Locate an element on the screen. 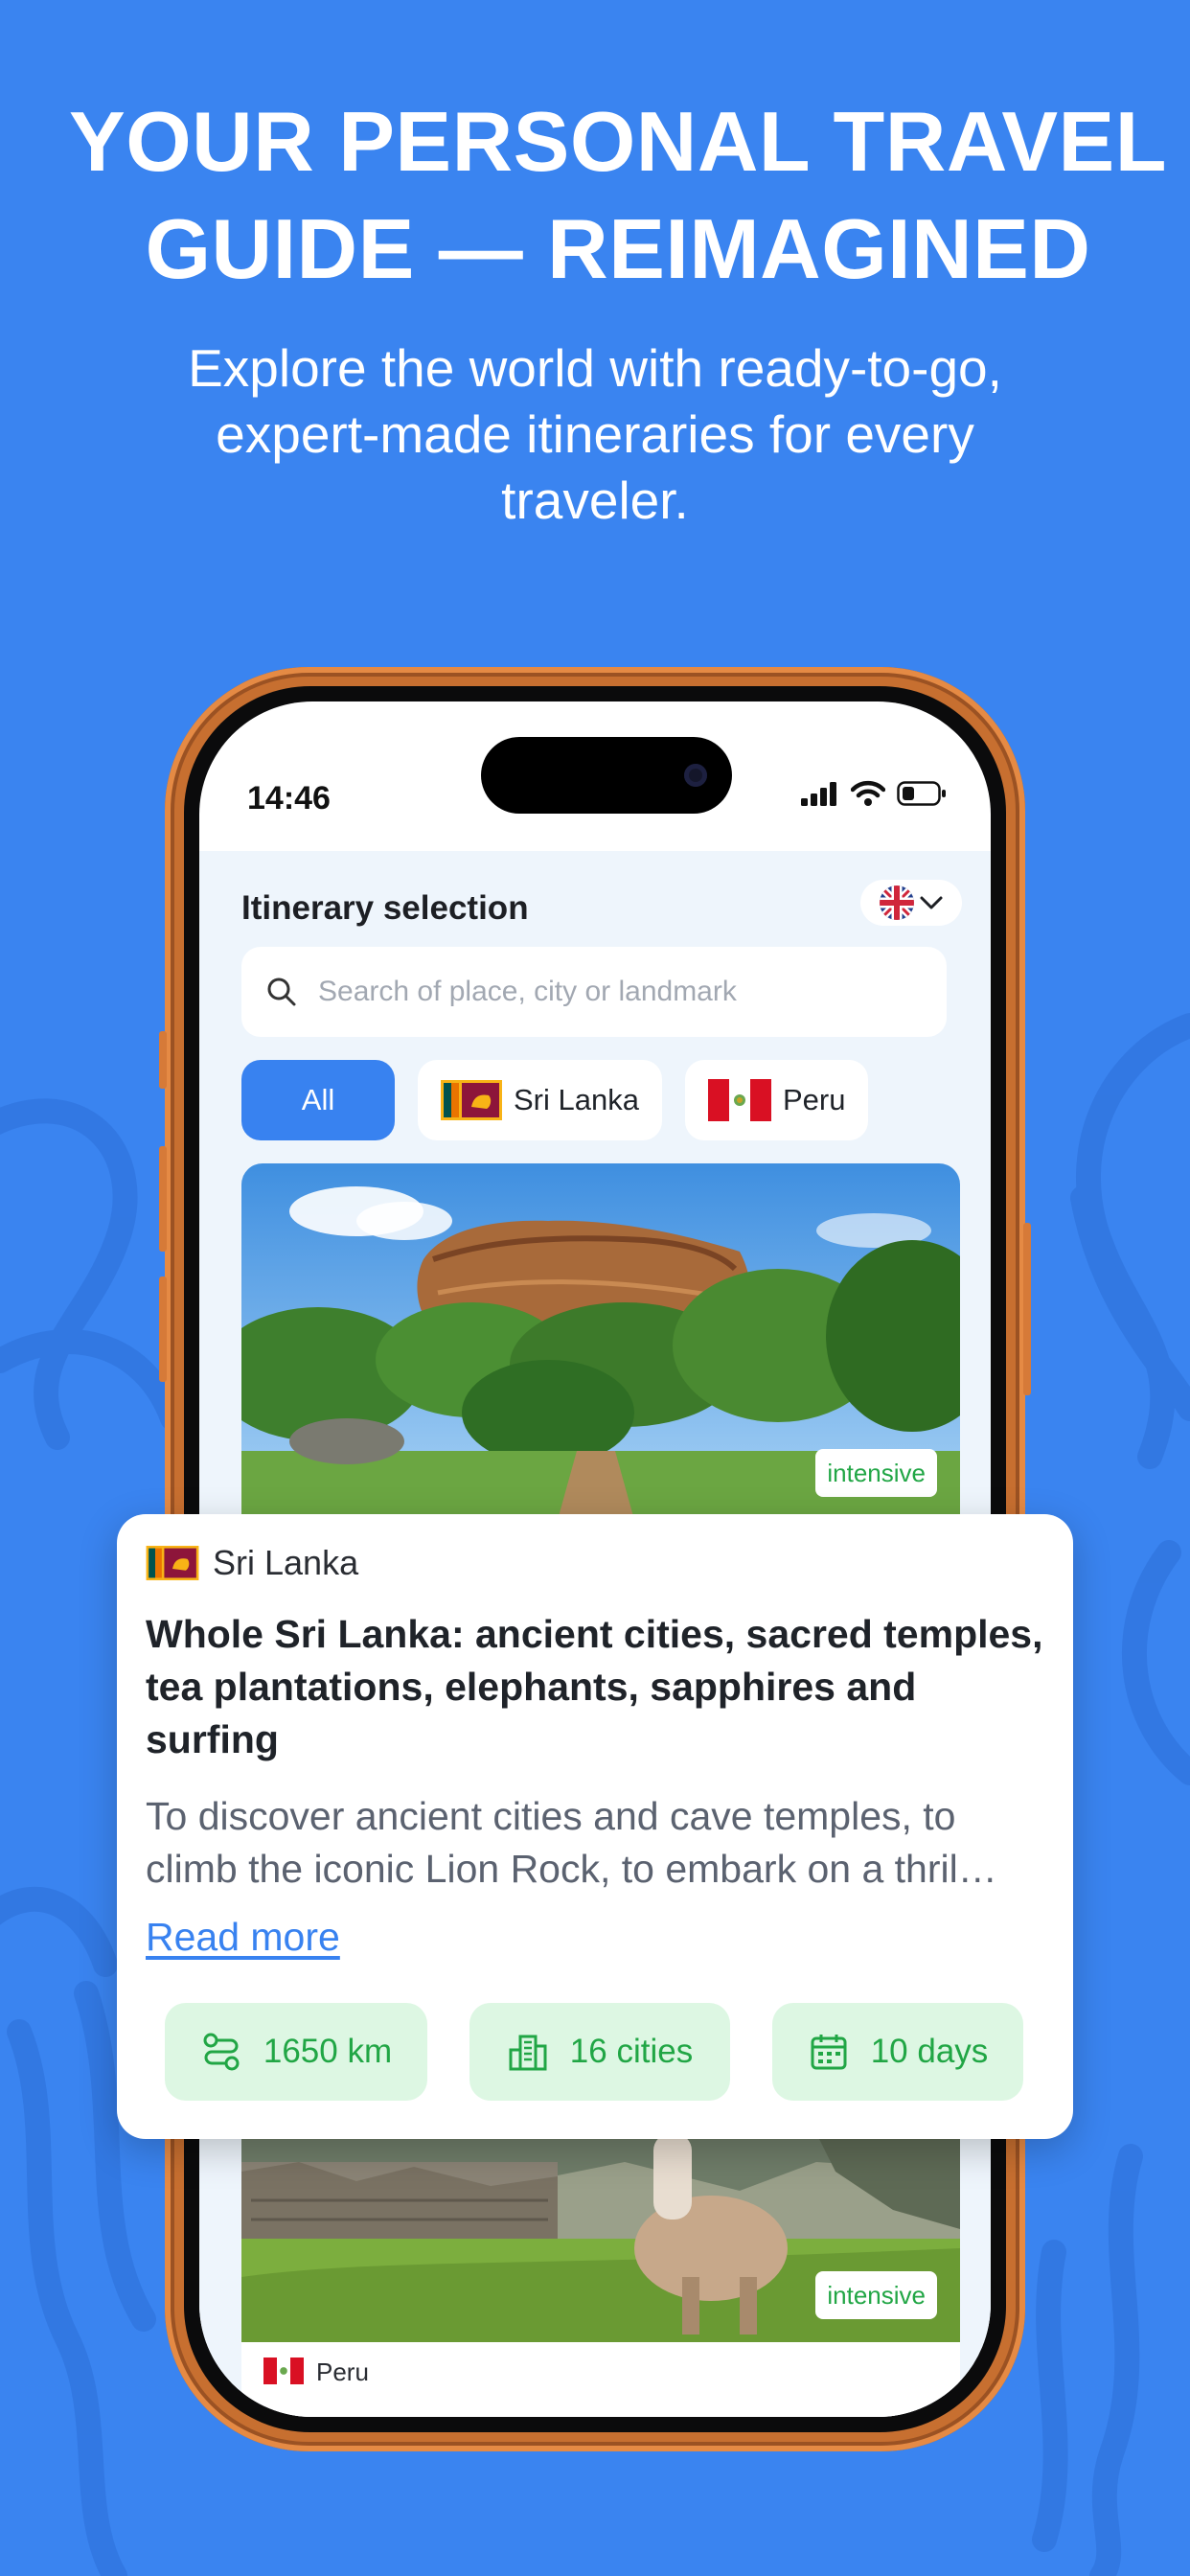 Image resolution: width=1190 pixels, height=2576 pixels. page-headline: YOUR PERSONAL TRAVEL GUIDE — REIMAGINED is located at coordinates (614, 195).